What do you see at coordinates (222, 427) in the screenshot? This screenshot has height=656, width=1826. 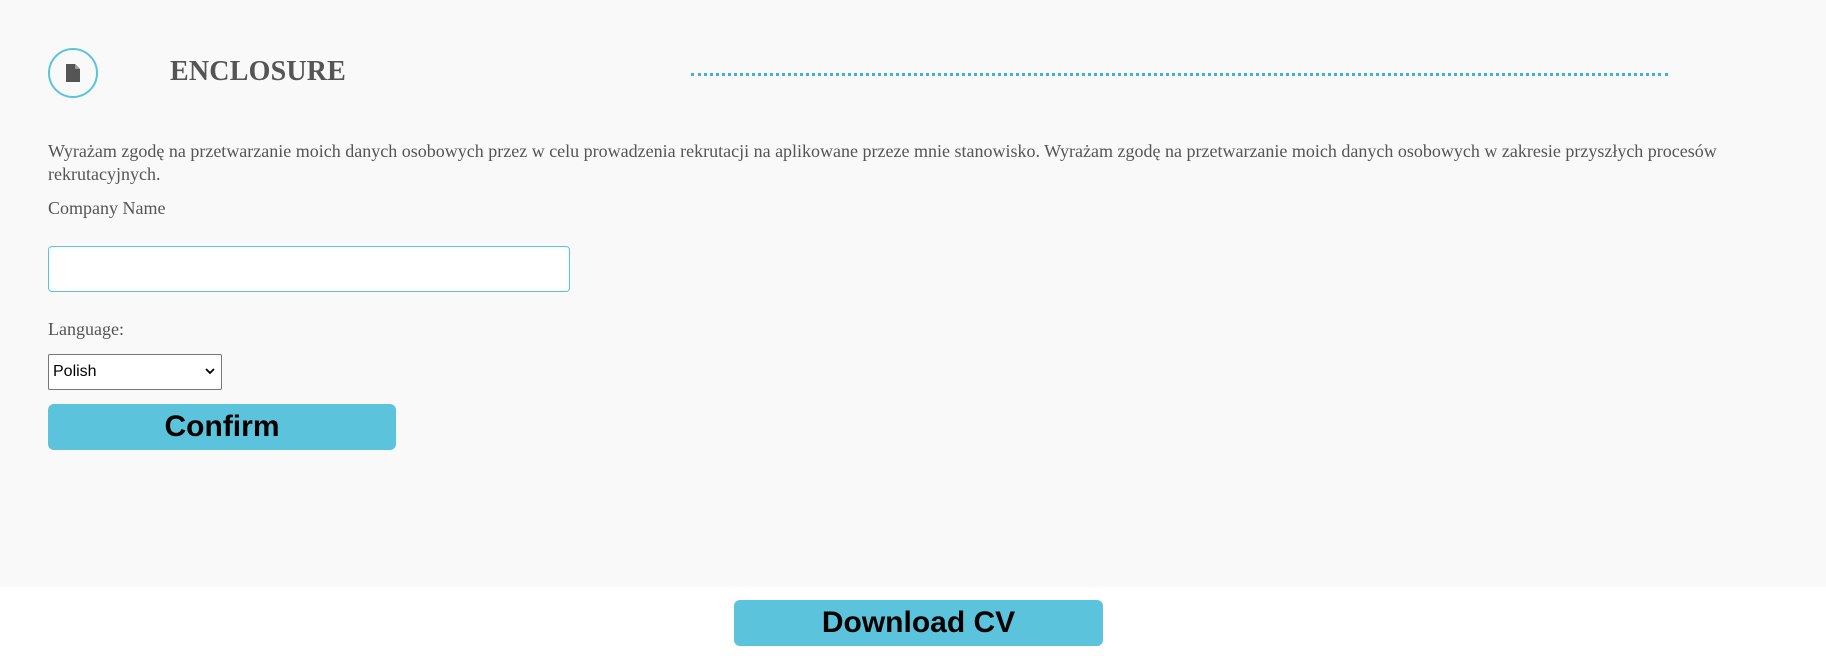 I see `confirm-button: Confirm` at bounding box center [222, 427].